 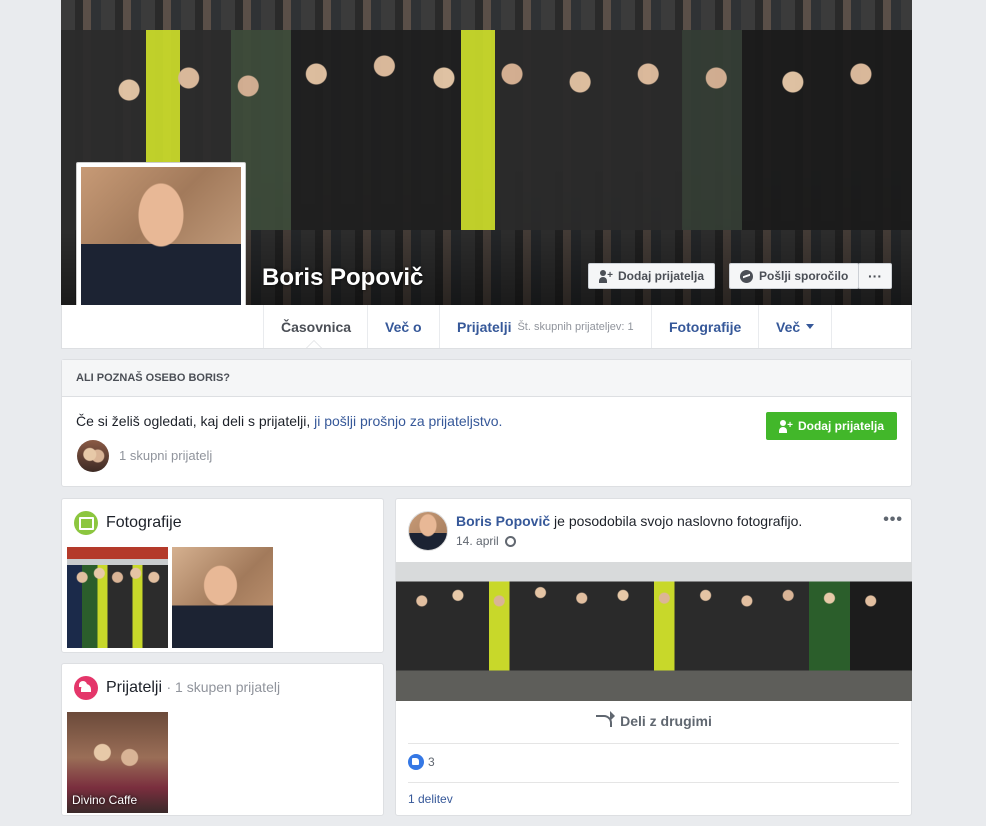 What do you see at coordinates (431, 762) in the screenshot?
I see `like-count-value: 3` at bounding box center [431, 762].